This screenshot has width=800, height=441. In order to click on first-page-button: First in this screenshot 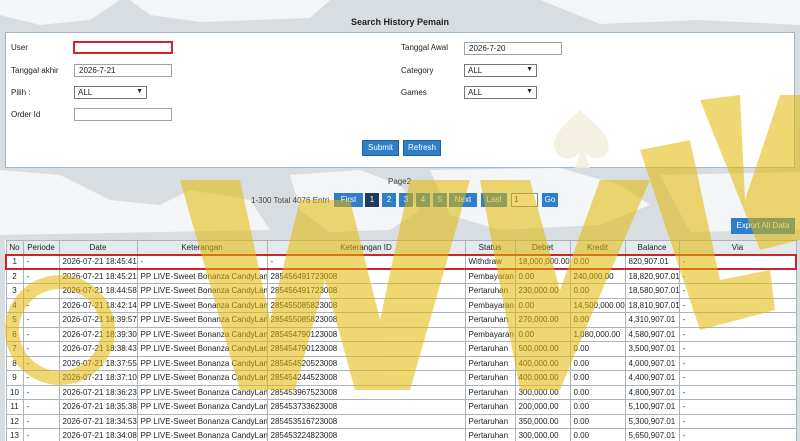, I will do `click(348, 200)`.